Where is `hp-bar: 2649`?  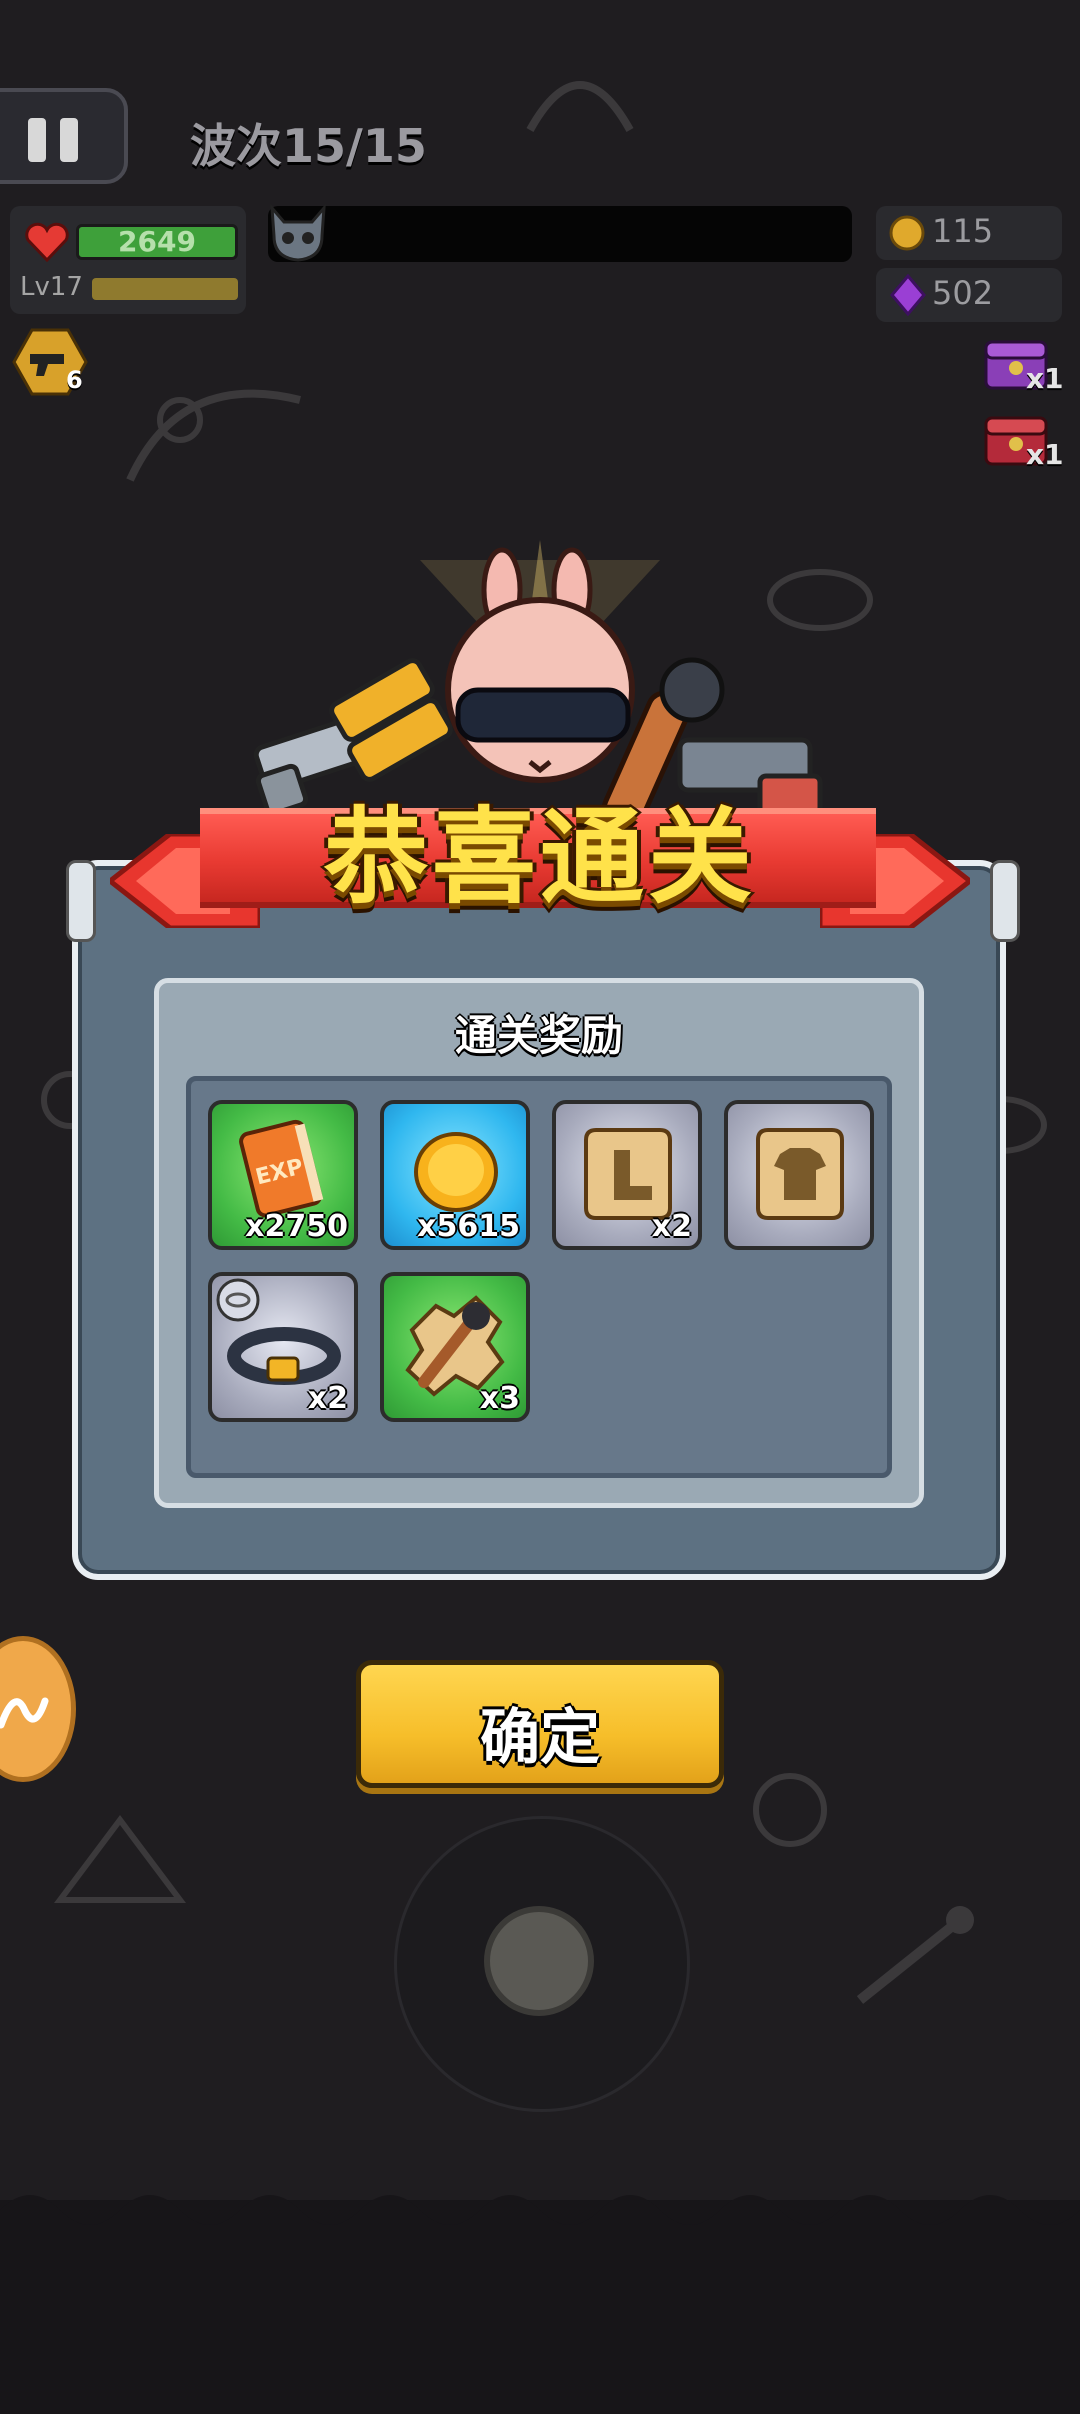
hp-bar: 2649 is located at coordinates (157, 242).